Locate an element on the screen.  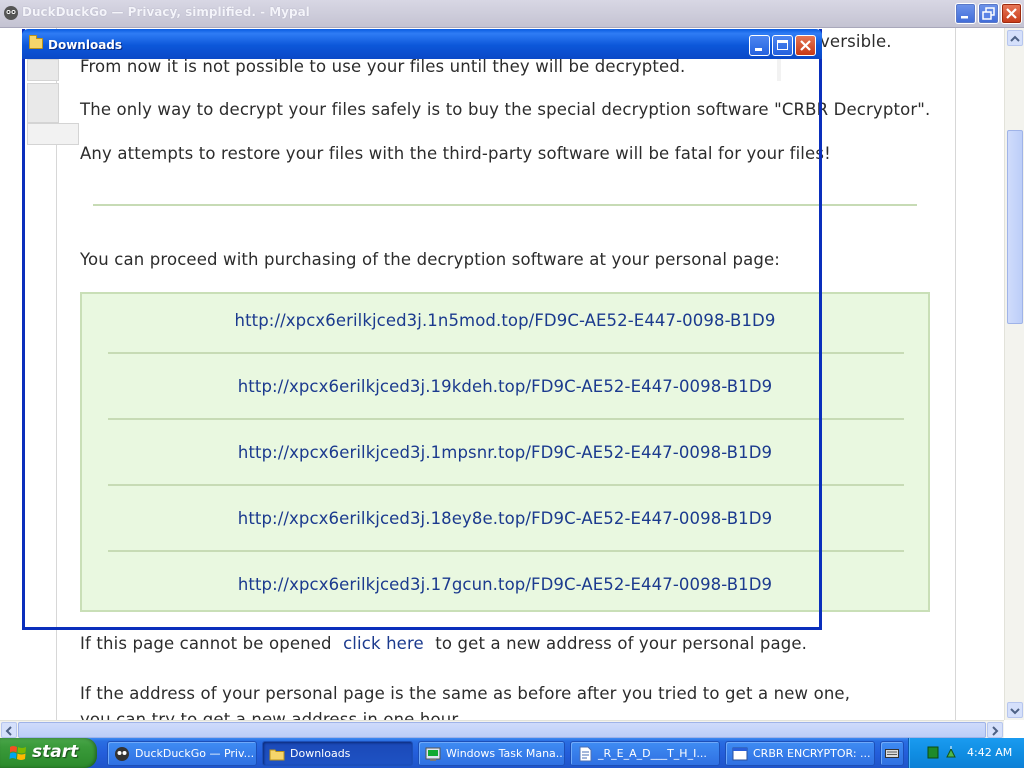
downloads-close-button is located at coordinates (805, 45).